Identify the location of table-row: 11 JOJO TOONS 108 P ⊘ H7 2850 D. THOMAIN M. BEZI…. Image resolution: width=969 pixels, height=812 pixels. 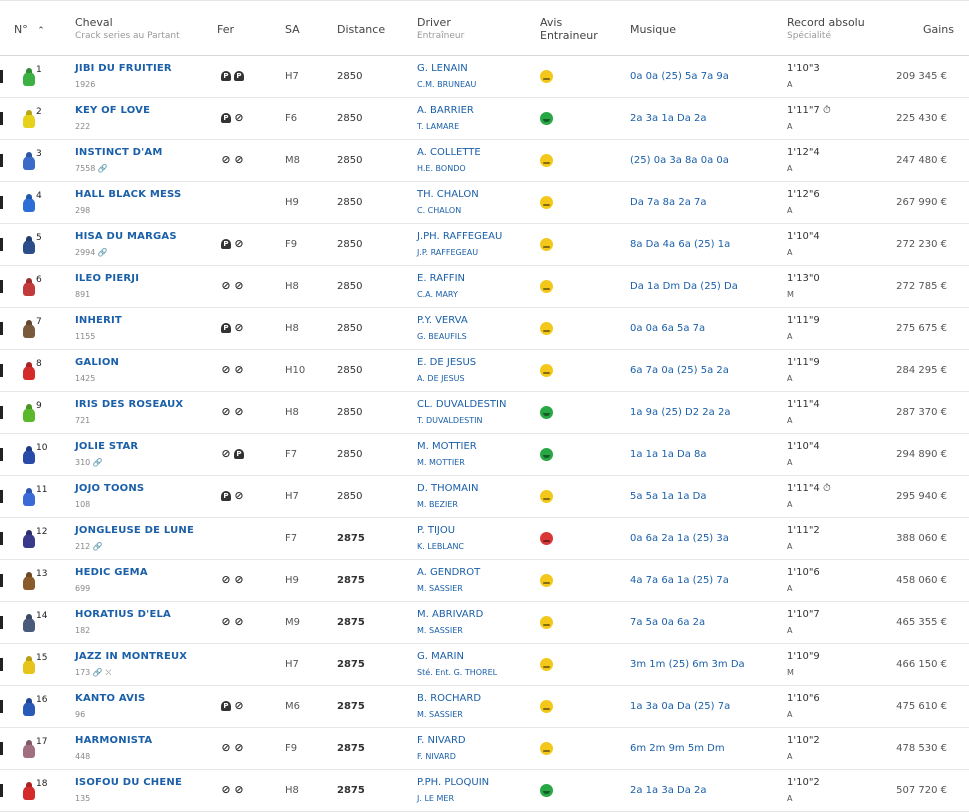
(484, 497).